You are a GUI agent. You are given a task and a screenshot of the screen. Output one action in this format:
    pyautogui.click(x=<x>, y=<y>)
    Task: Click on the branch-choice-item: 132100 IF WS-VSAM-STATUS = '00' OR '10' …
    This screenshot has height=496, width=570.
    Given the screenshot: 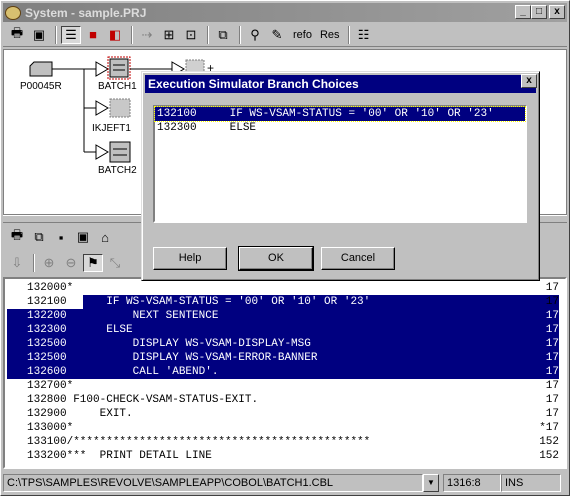 What is the action you would take?
    pyautogui.click(x=340, y=114)
    